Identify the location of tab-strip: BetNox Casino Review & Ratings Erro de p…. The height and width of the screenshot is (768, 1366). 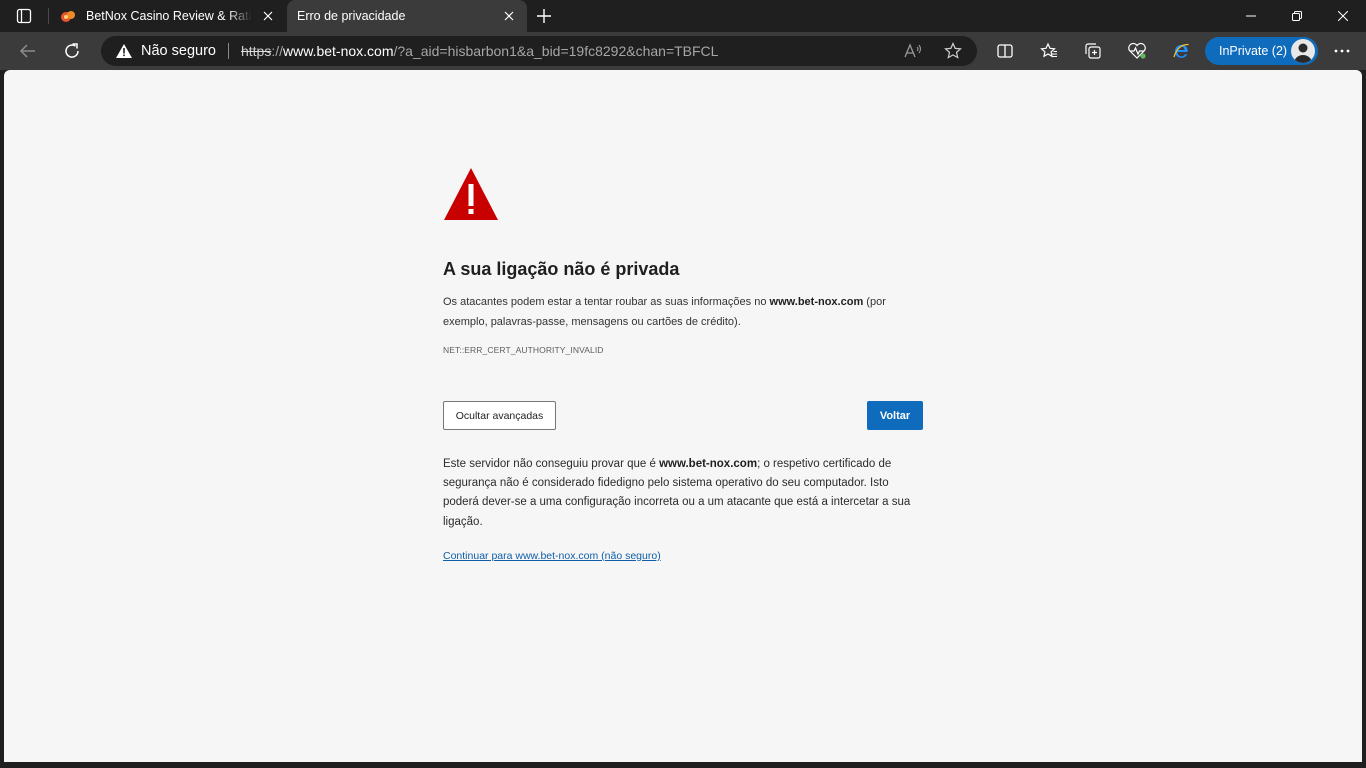
(683, 16).